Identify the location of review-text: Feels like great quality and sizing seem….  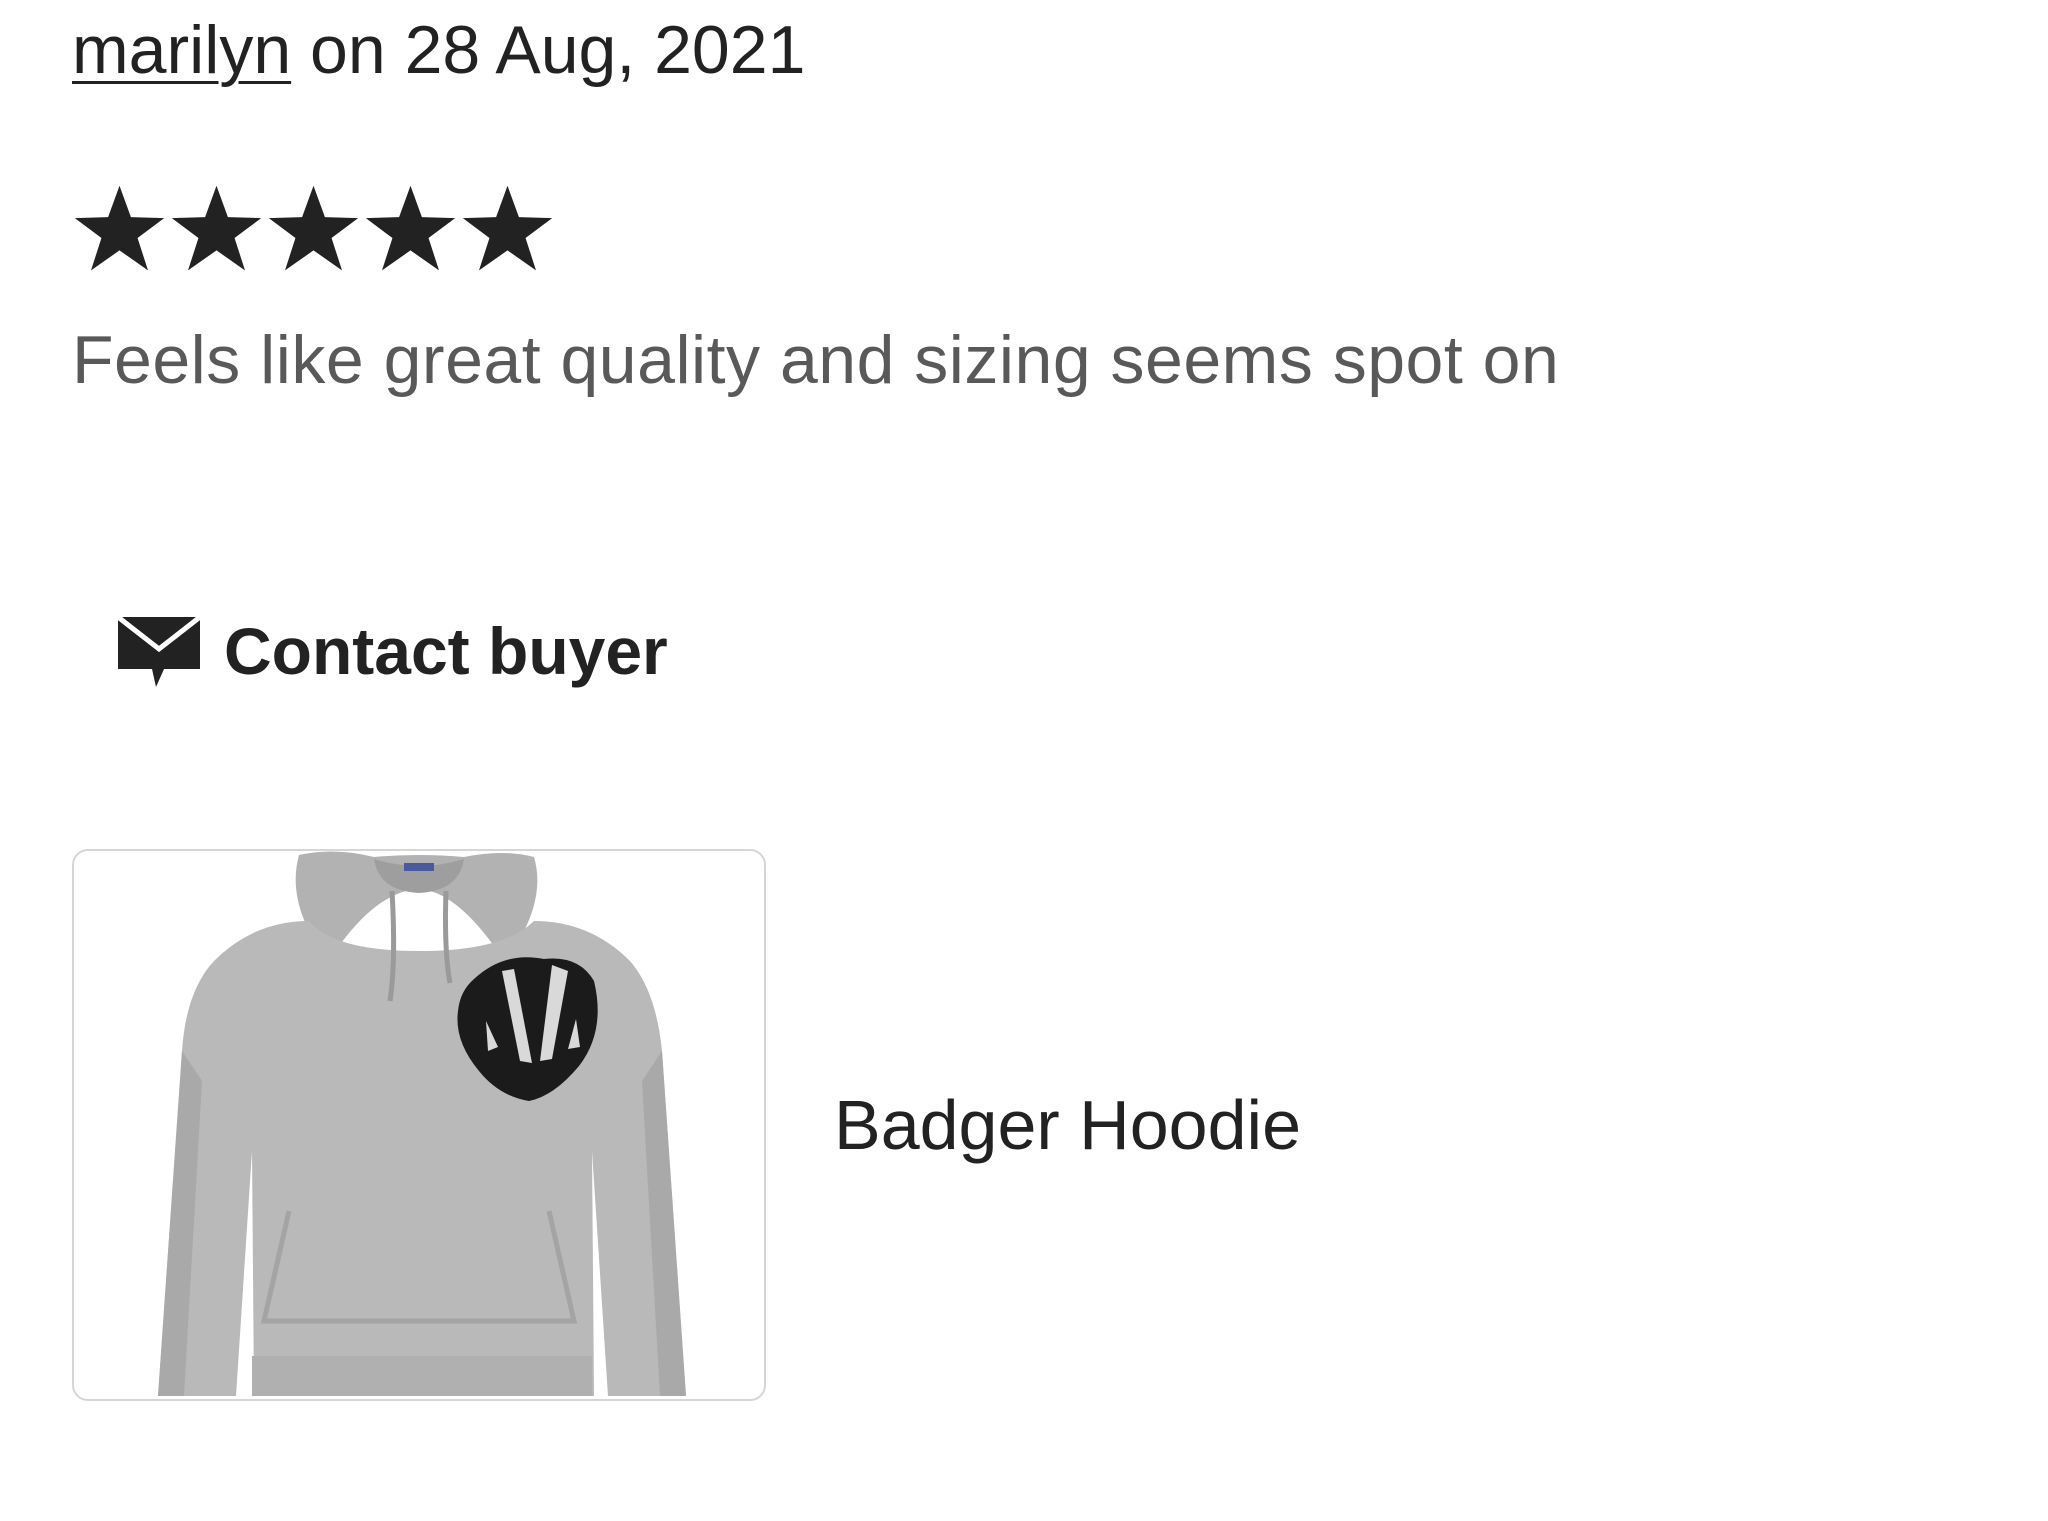
(816, 360).